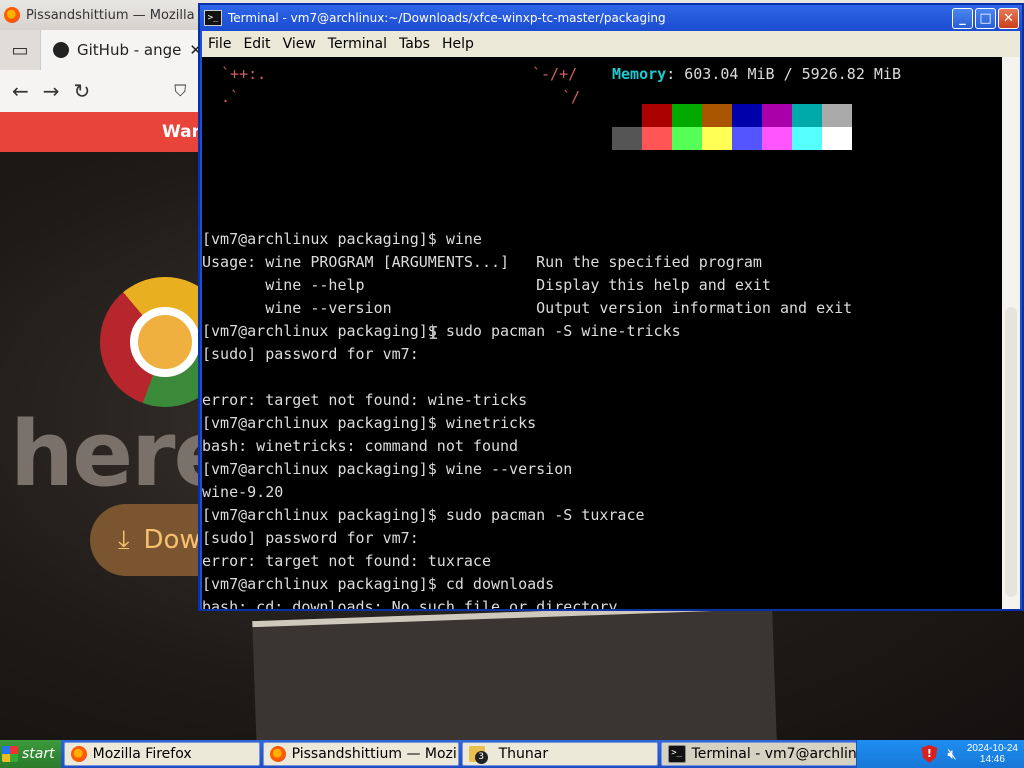 Image resolution: width=1024 pixels, height=768 pixels. What do you see at coordinates (299, 44) in the screenshot?
I see `menu-view: View` at bounding box center [299, 44].